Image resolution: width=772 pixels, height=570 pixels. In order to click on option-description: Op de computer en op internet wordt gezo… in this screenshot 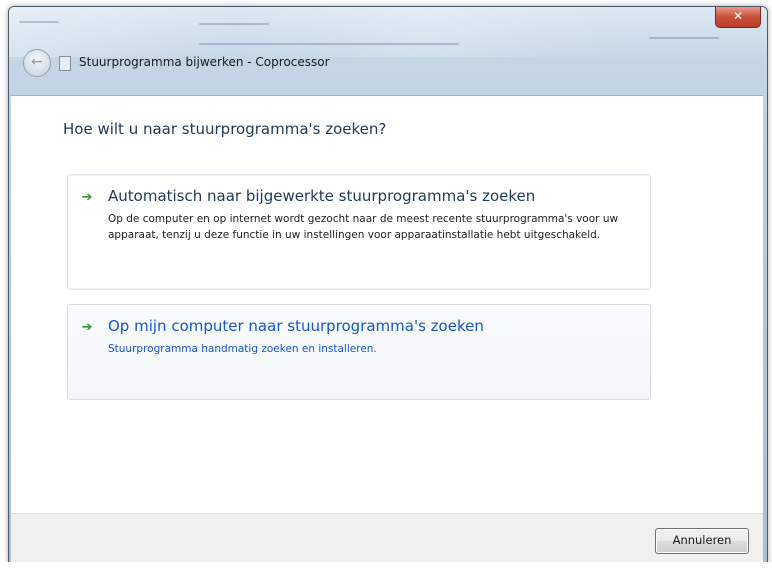, I will do `click(363, 227)`.